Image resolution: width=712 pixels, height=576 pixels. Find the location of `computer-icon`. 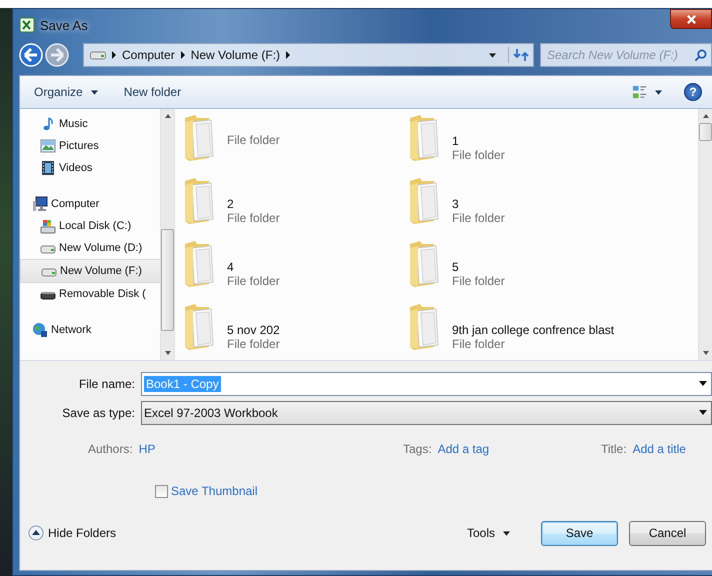

computer-icon is located at coordinates (40, 204).